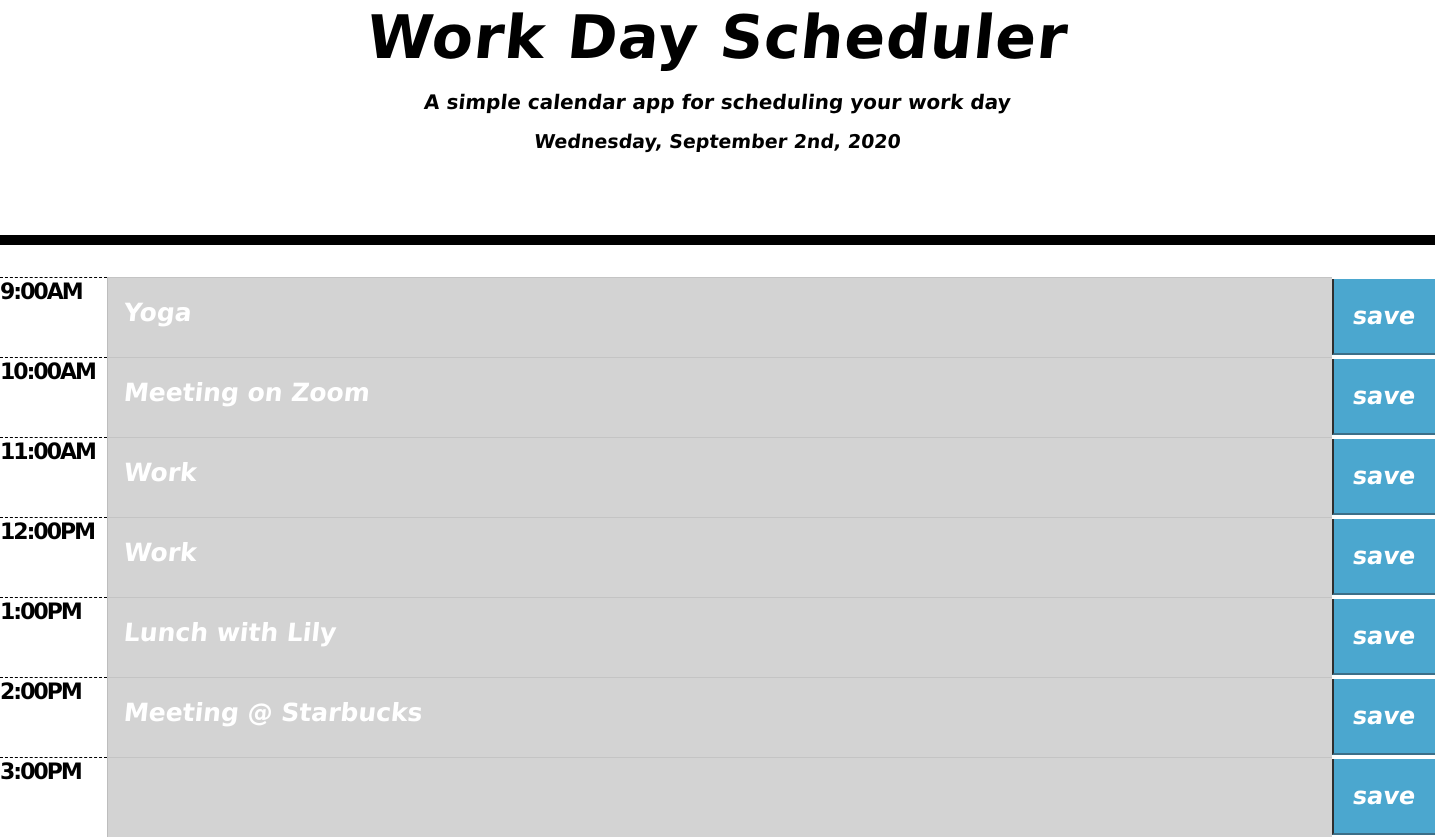 The height and width of the screenshot is (837, 1435). I want to click on hour-label: 2:00PM, so click(53, 716).